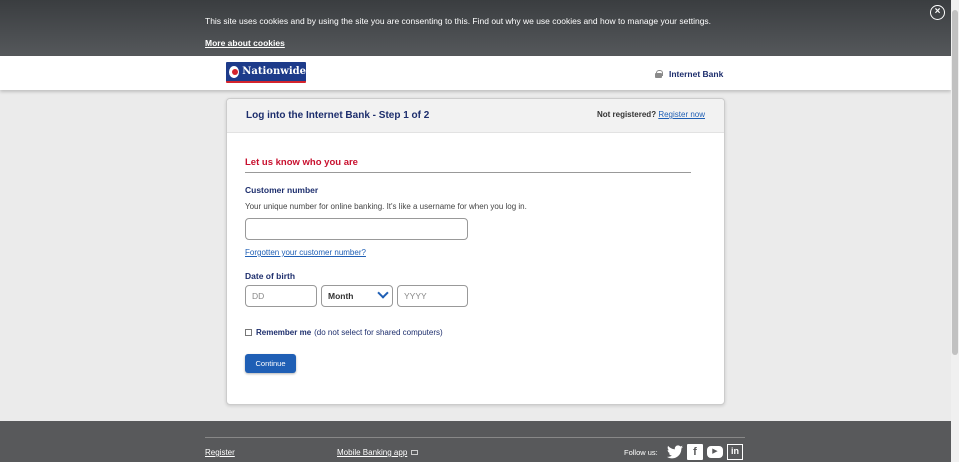  I want to click on footer-register-link: Register, so click(220, 452).